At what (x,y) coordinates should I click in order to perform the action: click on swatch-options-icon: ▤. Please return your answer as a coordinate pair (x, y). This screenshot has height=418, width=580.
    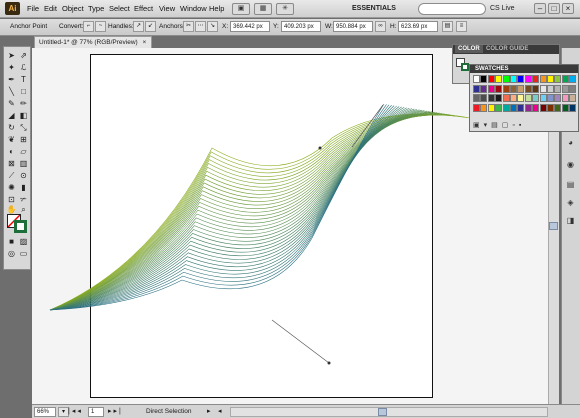
    Looking at the image, I should click on (496, 125).